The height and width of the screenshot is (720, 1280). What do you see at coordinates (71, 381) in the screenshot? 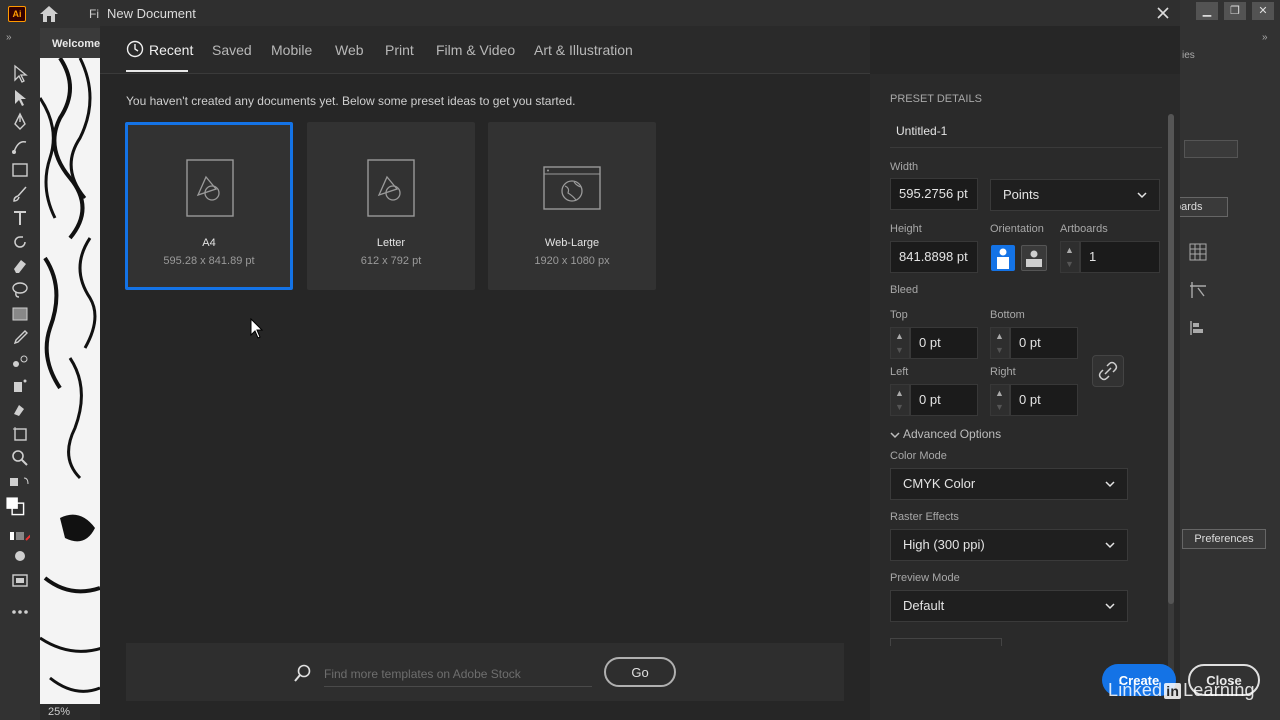
I see `artwork-canvas` at bounding box center [71, 381].